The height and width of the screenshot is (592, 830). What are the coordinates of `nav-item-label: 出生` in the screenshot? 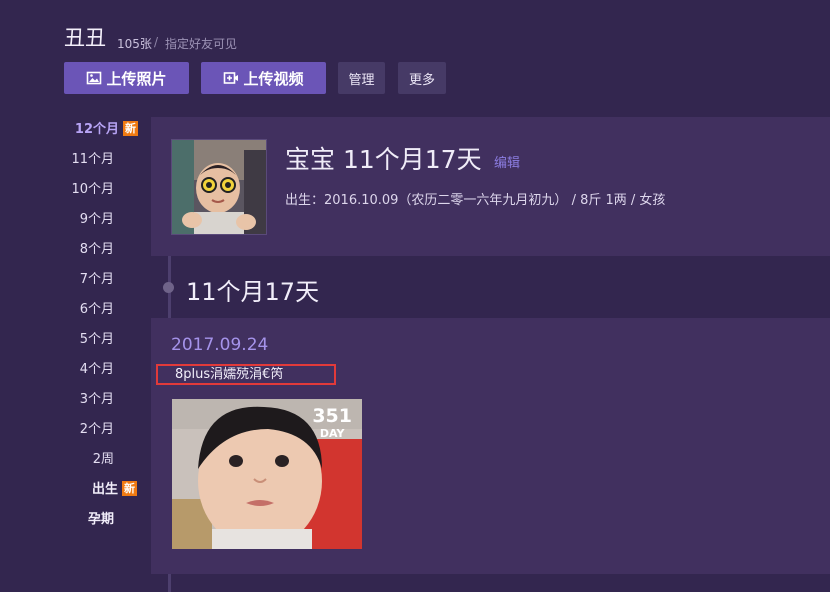 It's located at (104, 489).